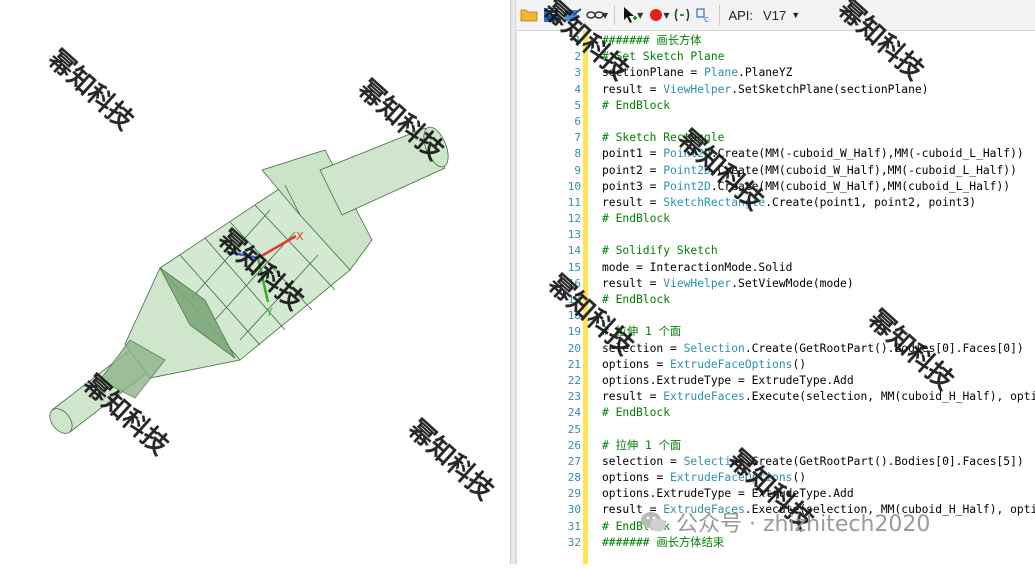 Image resolution: width=1035 pixels, height=568 pixels. I want to click on line-number: 30, so click(574, 510).